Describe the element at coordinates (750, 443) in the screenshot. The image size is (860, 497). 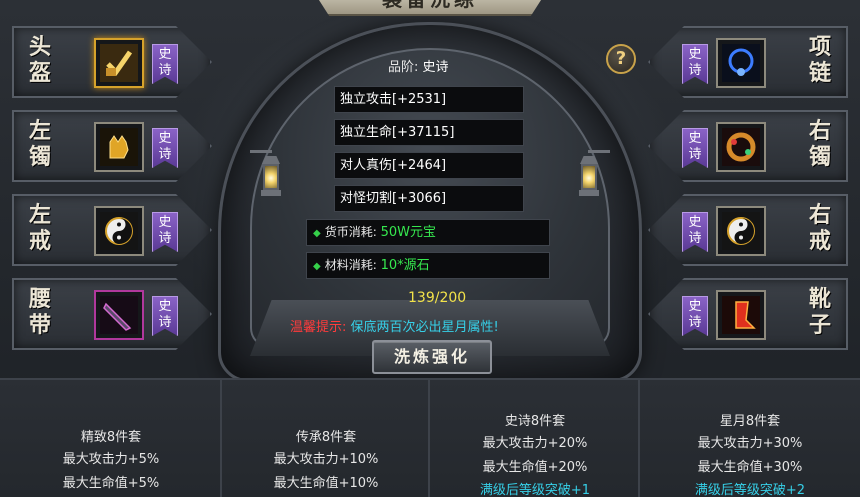
I see `set-line: 最大攻击力+30%` at that location.